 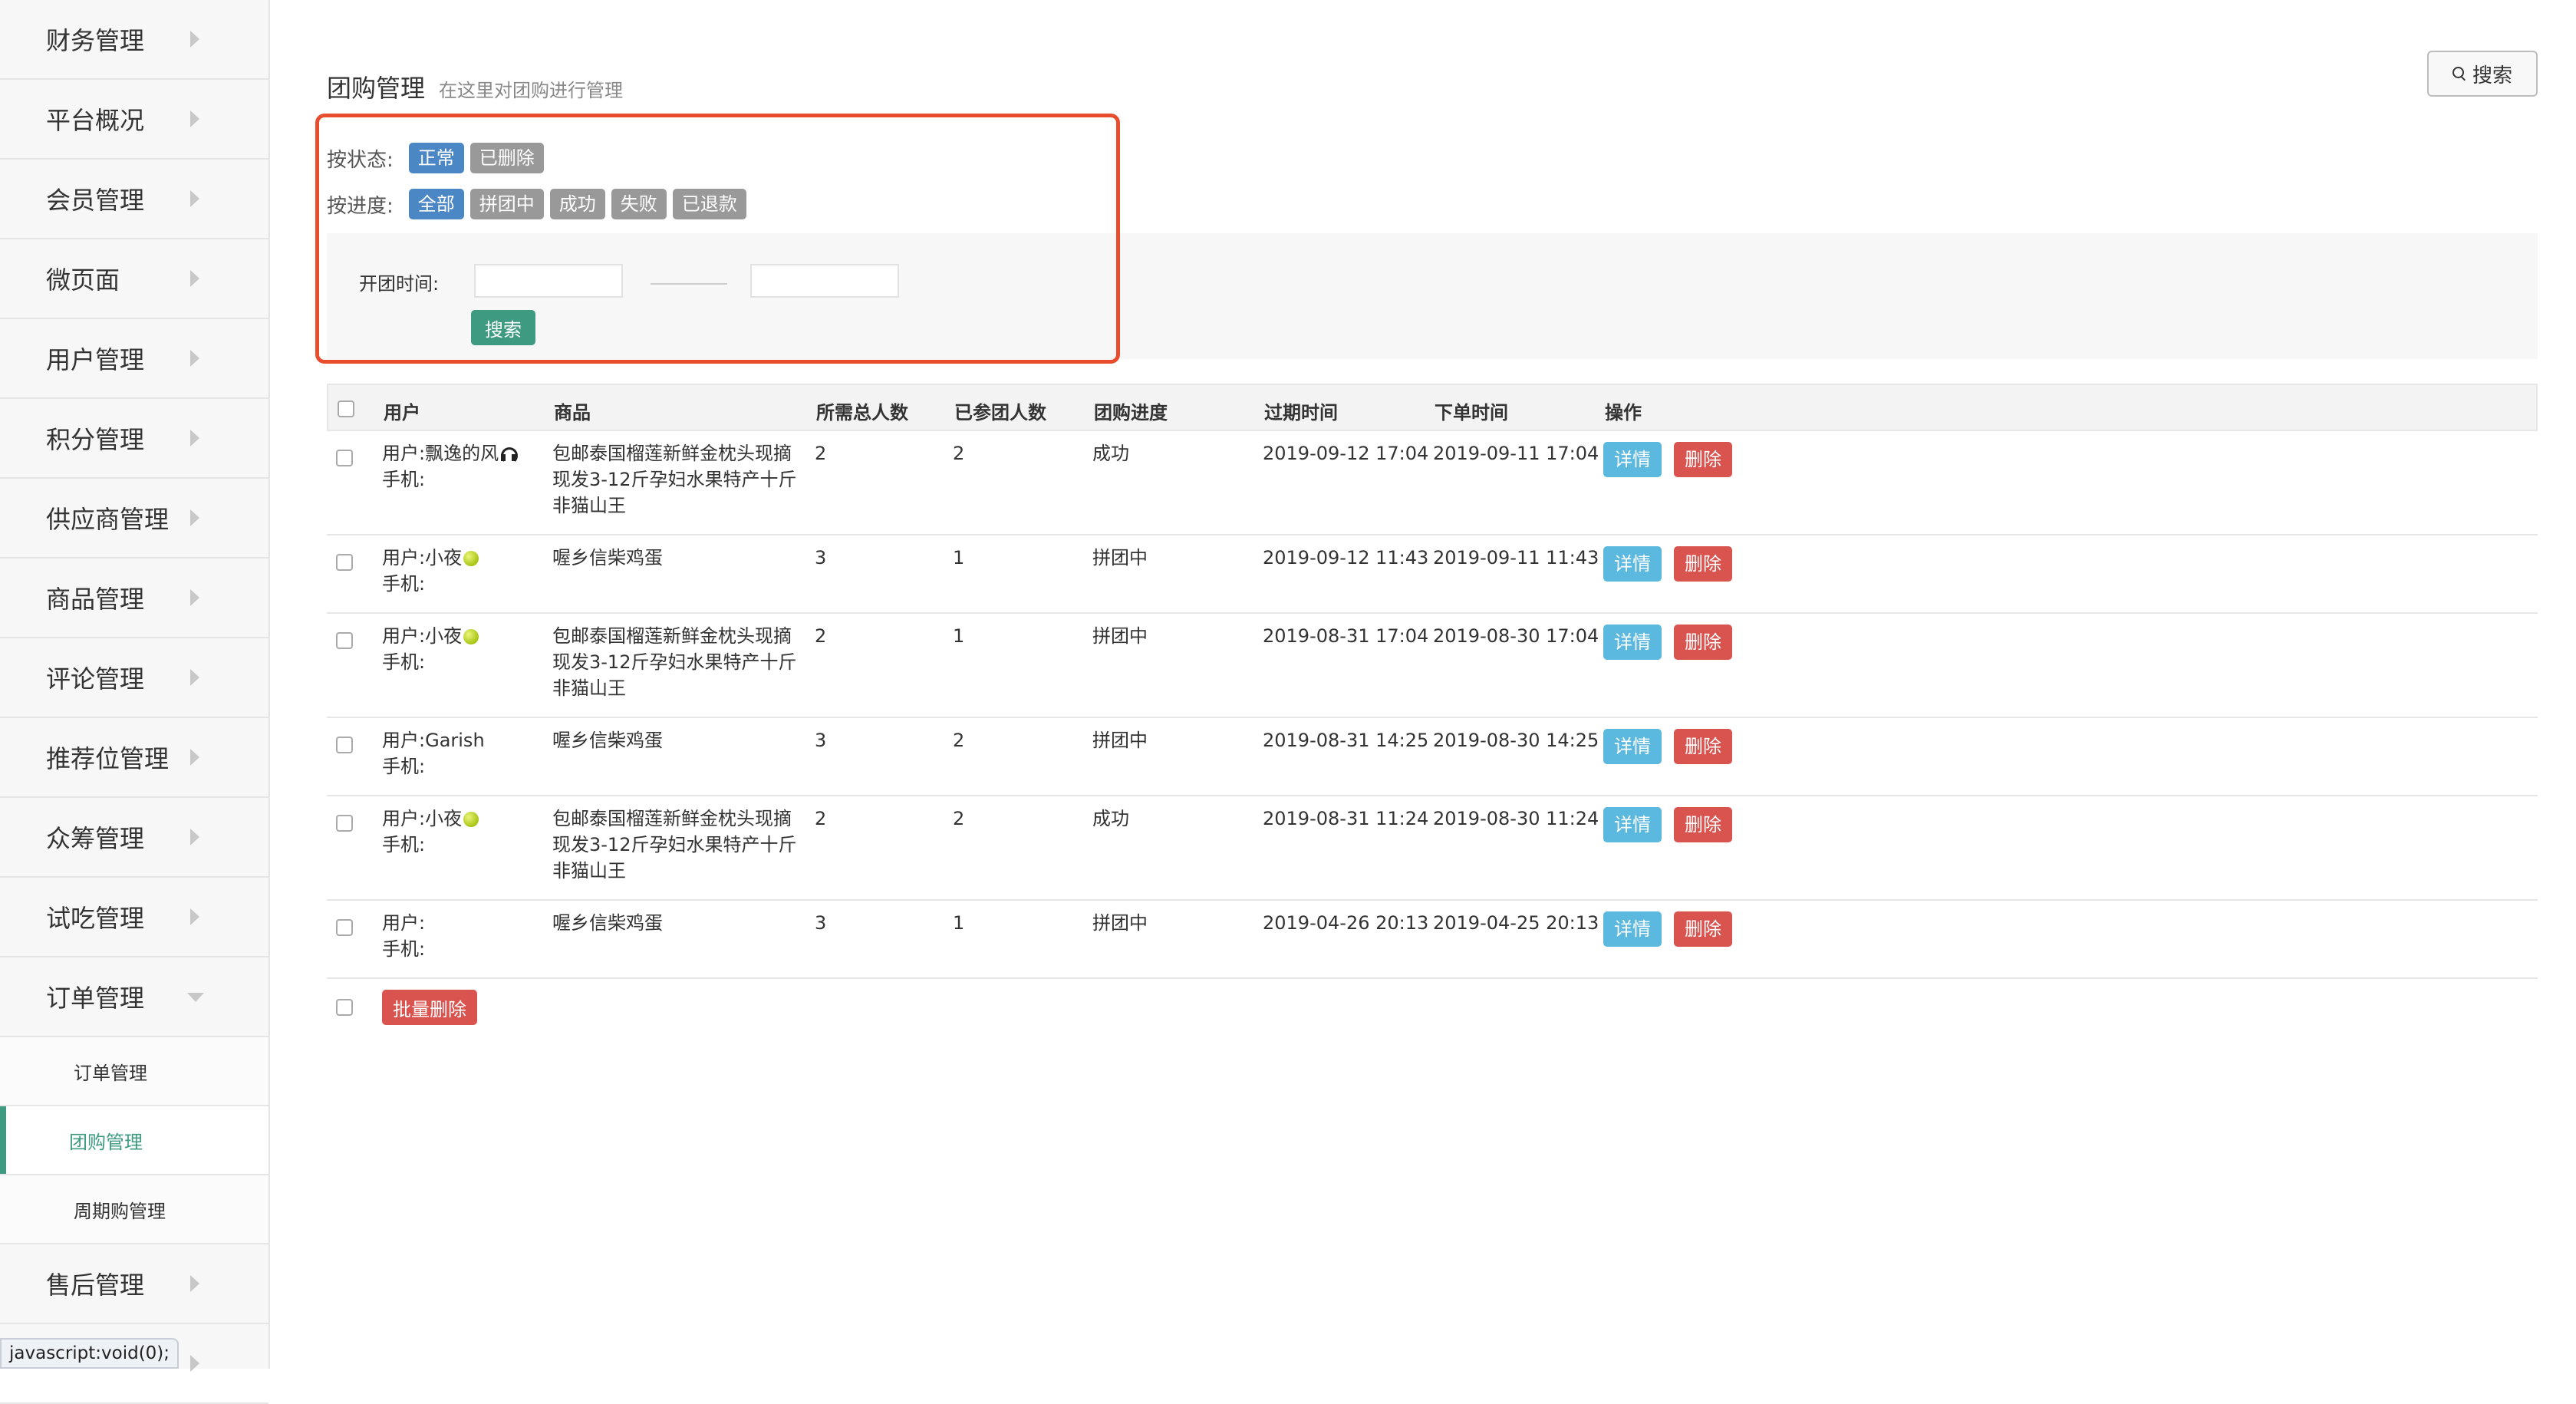 I want to click on sidebar-item: 商品管理, so click(x=134, y=598).